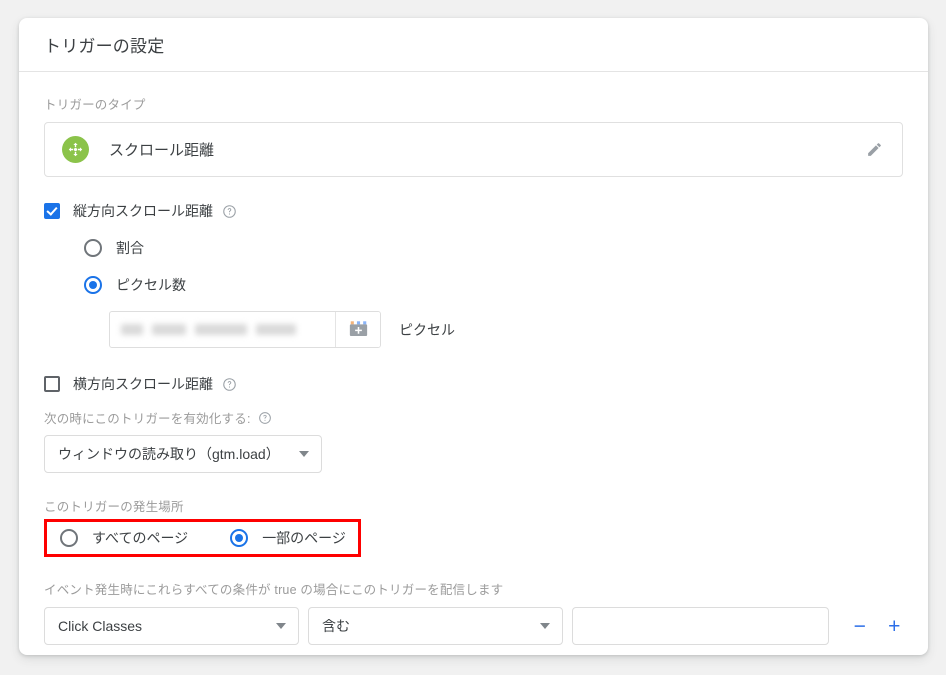  What do you see at coordinates (171, 626) in the screenshot?
I see `condition-variable-select: Click Classes` at bounding box center [171, 626].